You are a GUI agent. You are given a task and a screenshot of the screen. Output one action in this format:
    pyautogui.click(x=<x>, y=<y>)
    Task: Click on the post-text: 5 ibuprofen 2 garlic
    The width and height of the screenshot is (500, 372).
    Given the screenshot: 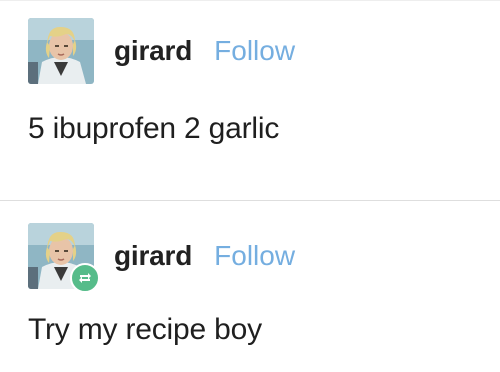 What is the action you would take?
    pyautogui.click(x=154, y=128)
    